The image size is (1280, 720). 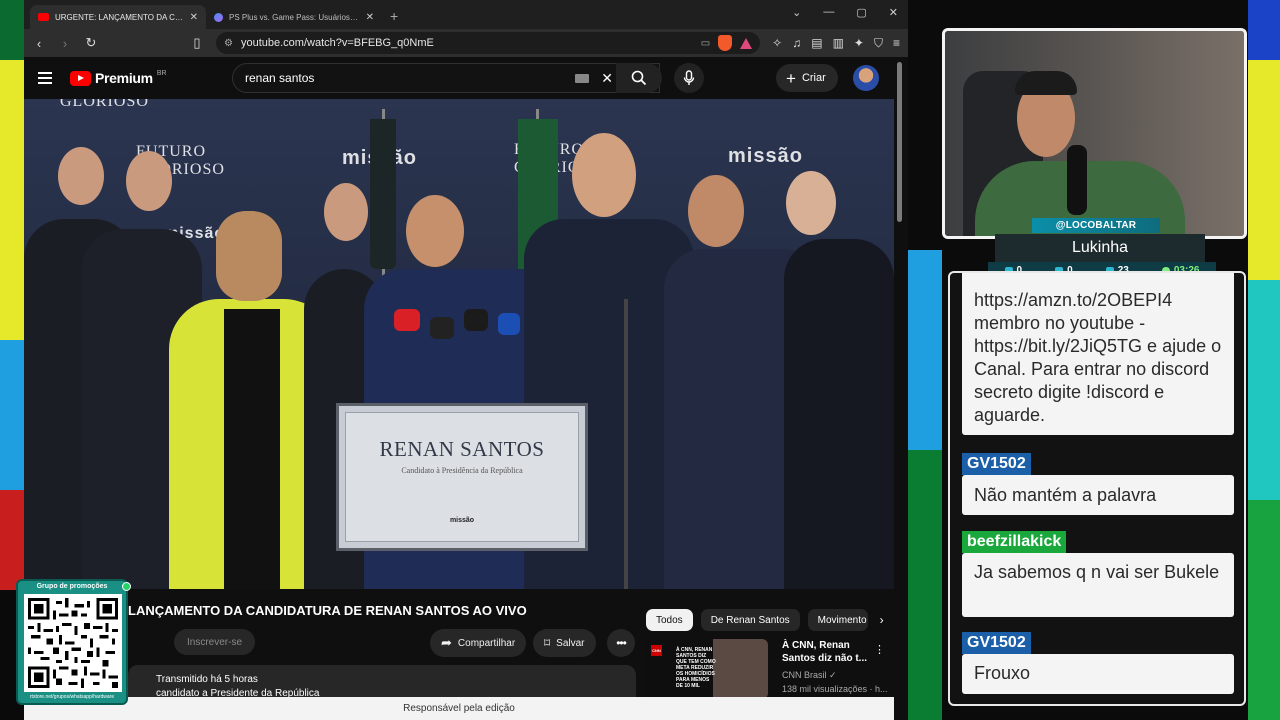 What do you see at coordinates (39, 43) in the screenshot?
I see `back-icon: ‹` at bounding box center [39, 43].